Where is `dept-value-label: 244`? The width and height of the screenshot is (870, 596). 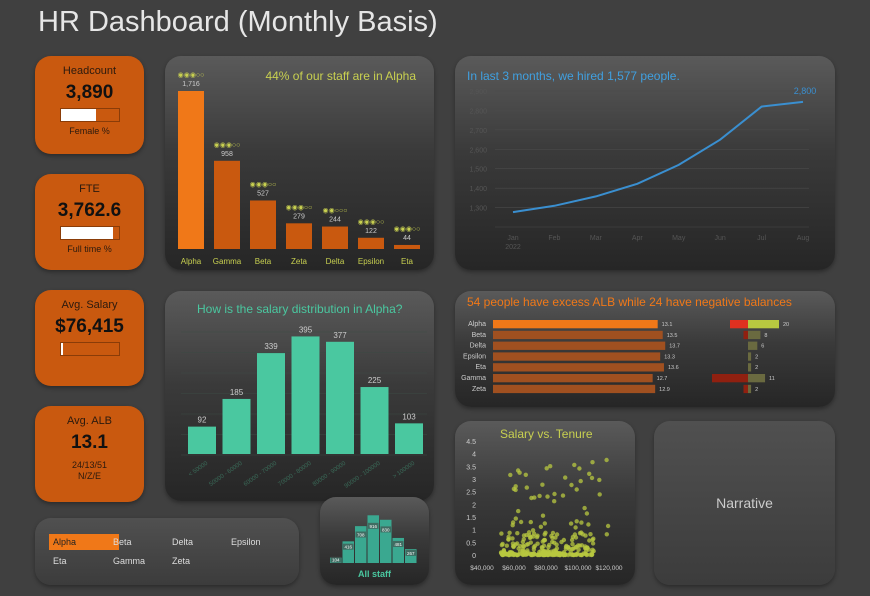 dept-value-label: 244 is located at coordinates (335, 220).